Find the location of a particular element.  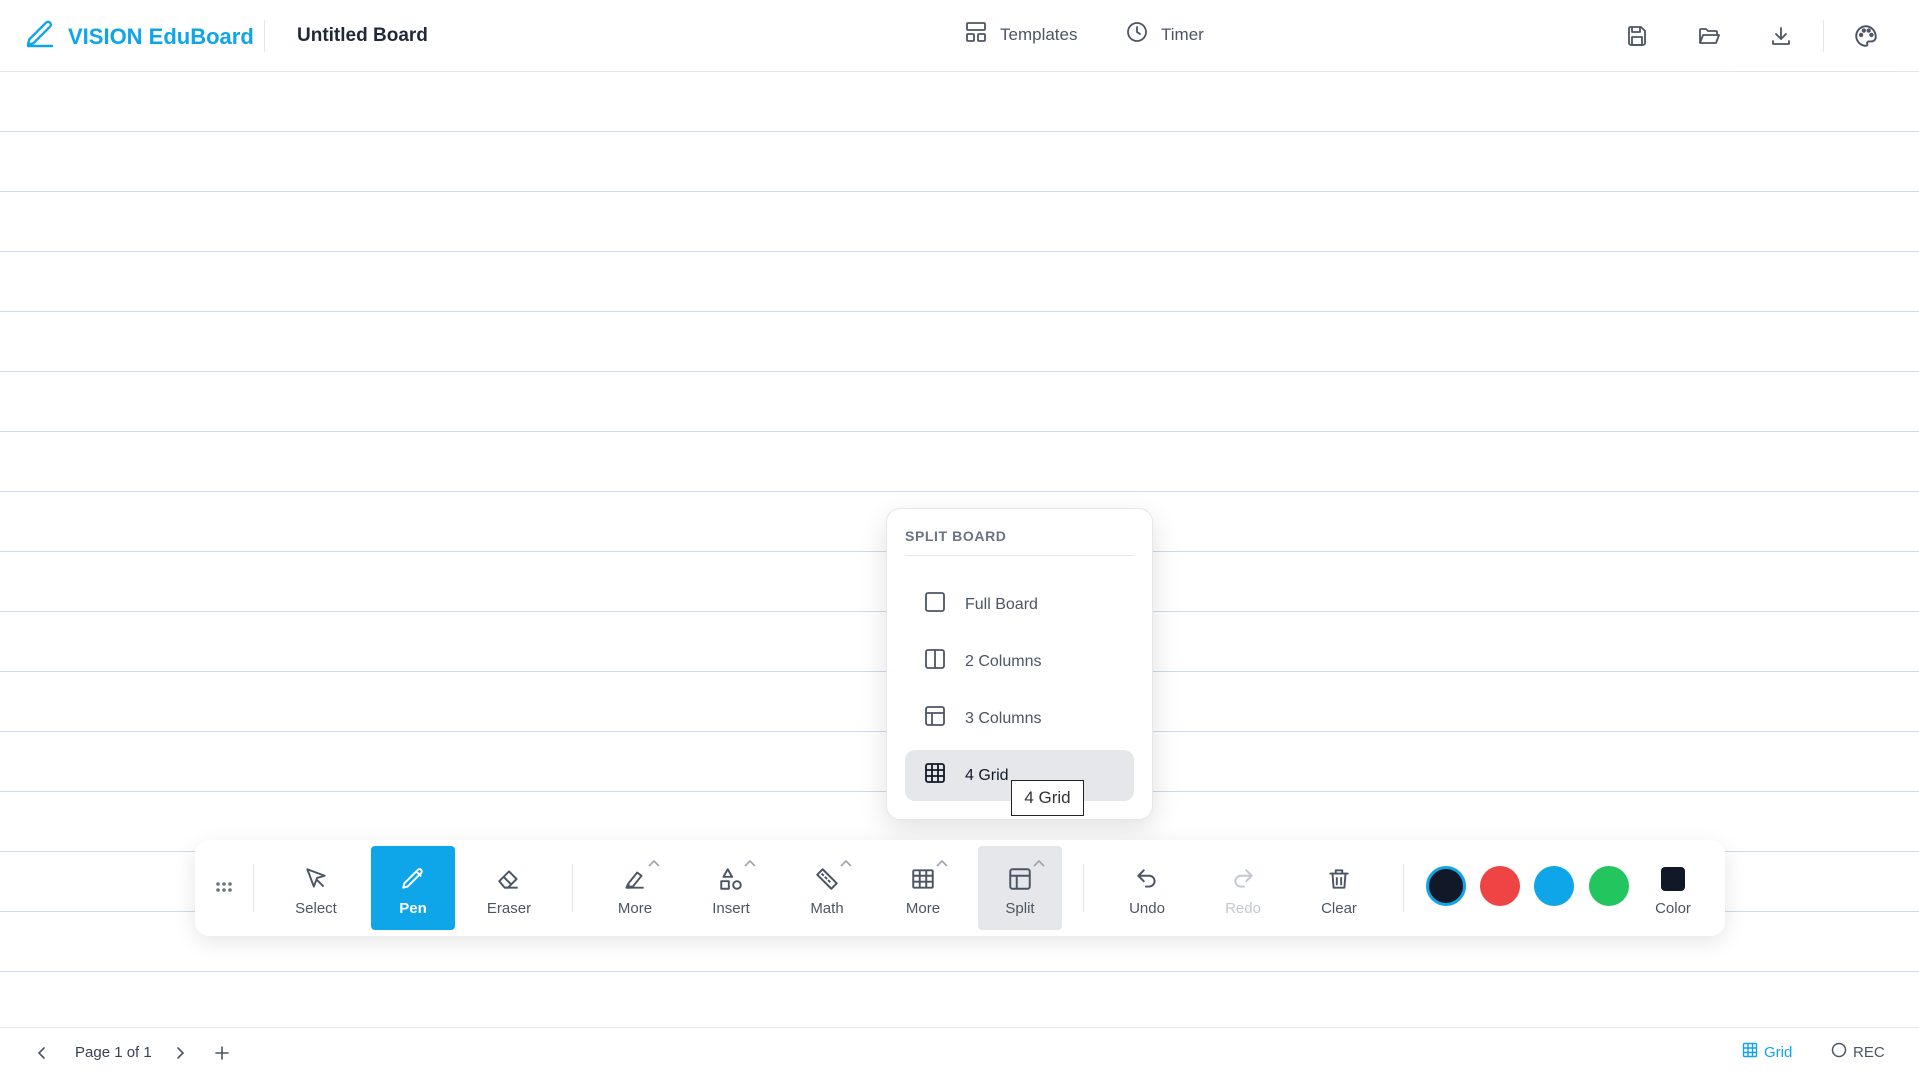

eraser-tool-button: Eraser is located at coordinates (509, 888).